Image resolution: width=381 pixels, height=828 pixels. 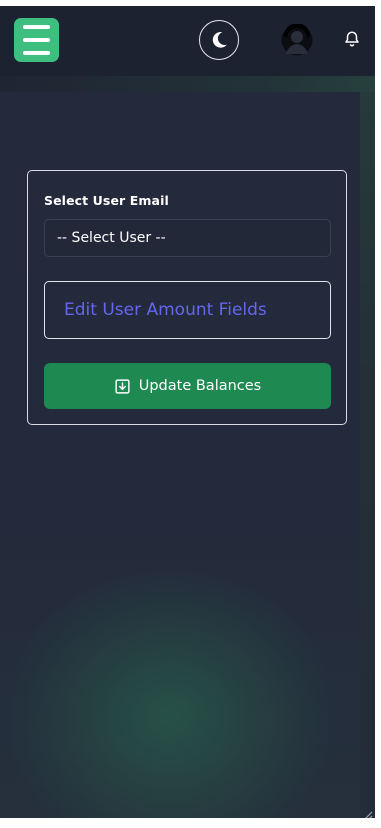 I want to click on update-balances-label: Update Balances, so click(x=200, y=386).